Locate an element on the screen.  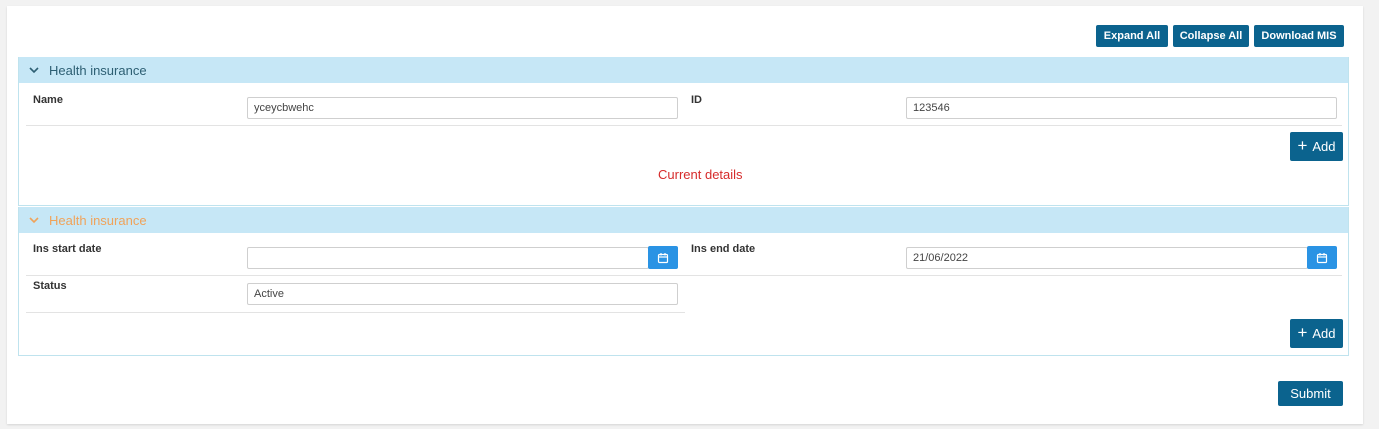
id-label: ID is located at coordinates (696, 100).